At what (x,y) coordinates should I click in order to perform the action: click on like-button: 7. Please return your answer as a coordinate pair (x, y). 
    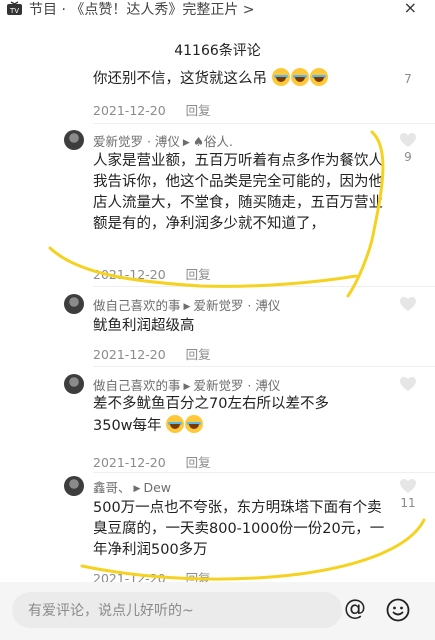
    Looking at the image, I should click on (408, 78).